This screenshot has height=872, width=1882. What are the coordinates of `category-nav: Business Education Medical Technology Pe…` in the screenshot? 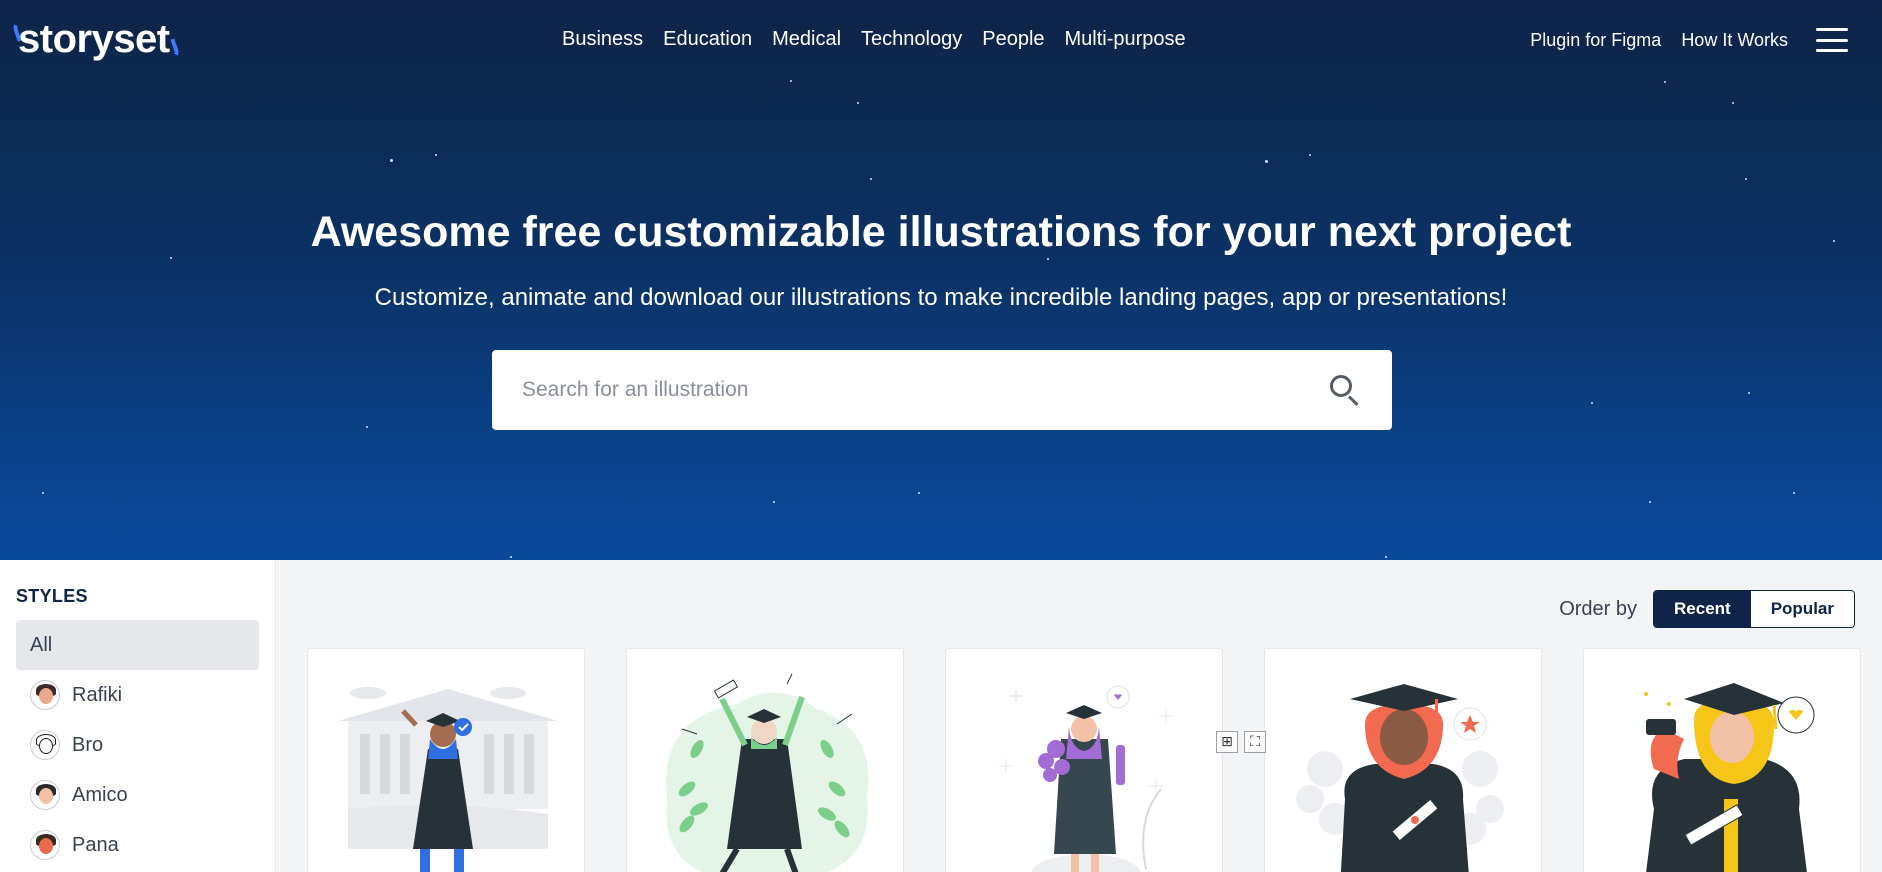 It's located at (874, 39).